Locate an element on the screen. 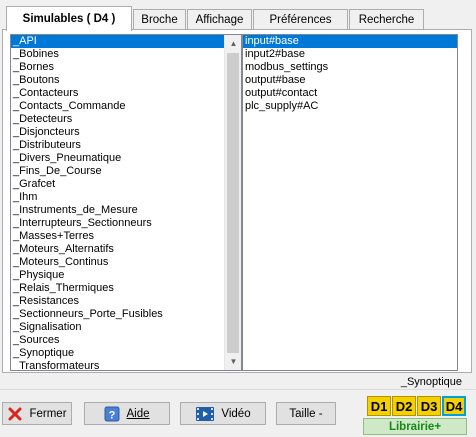 The width and height of the screenshot is (476, 437). list-item: _Boutons is located at coordinates (117, 80).